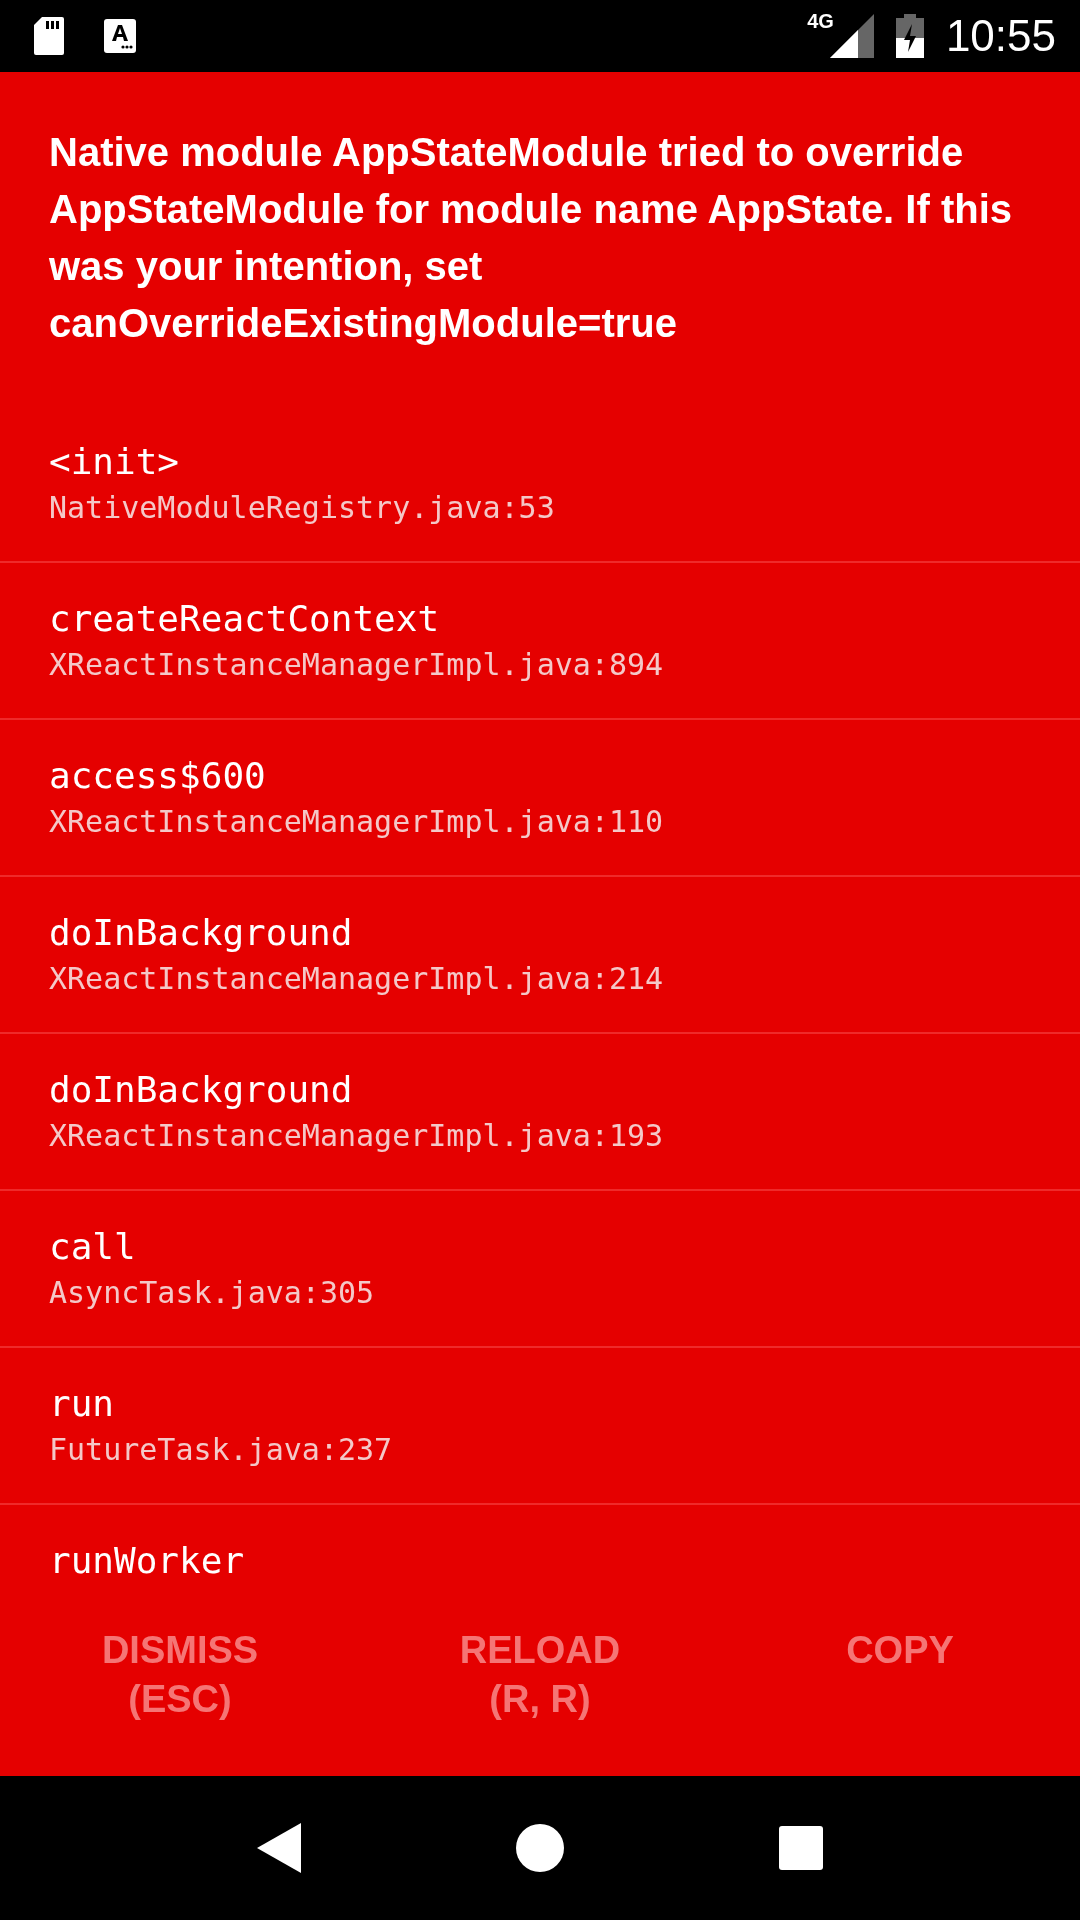 This screenshot has width=1080, height=1920. Describe the element at coordinates (540, 1547) in the screenshot. I see `stack-frame: runWorker` at that location.